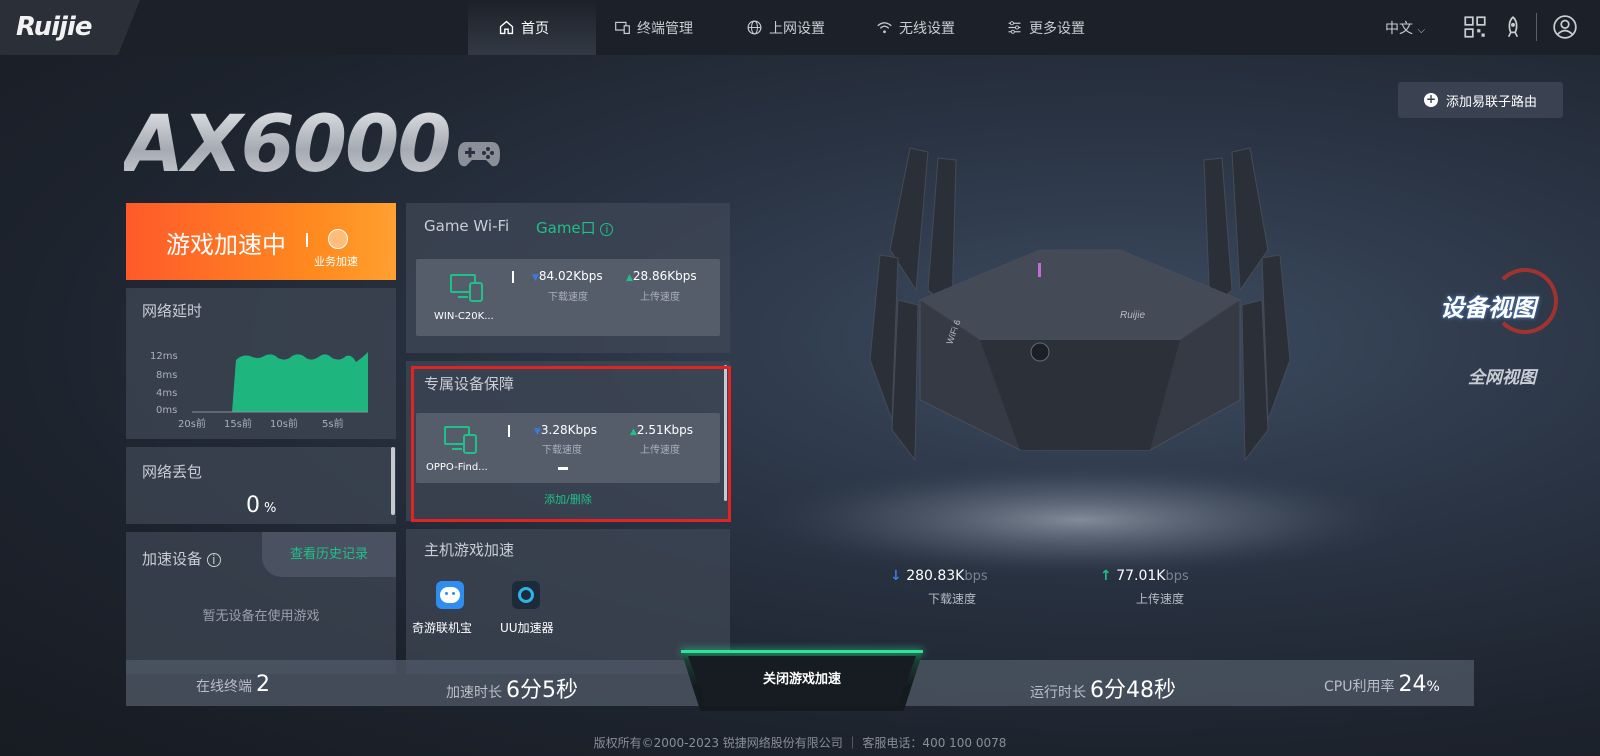 The width and height of the screenshot is (1600, 756). I want to click on online-terminals-stat: 在线终端 2, so click(233, 684).